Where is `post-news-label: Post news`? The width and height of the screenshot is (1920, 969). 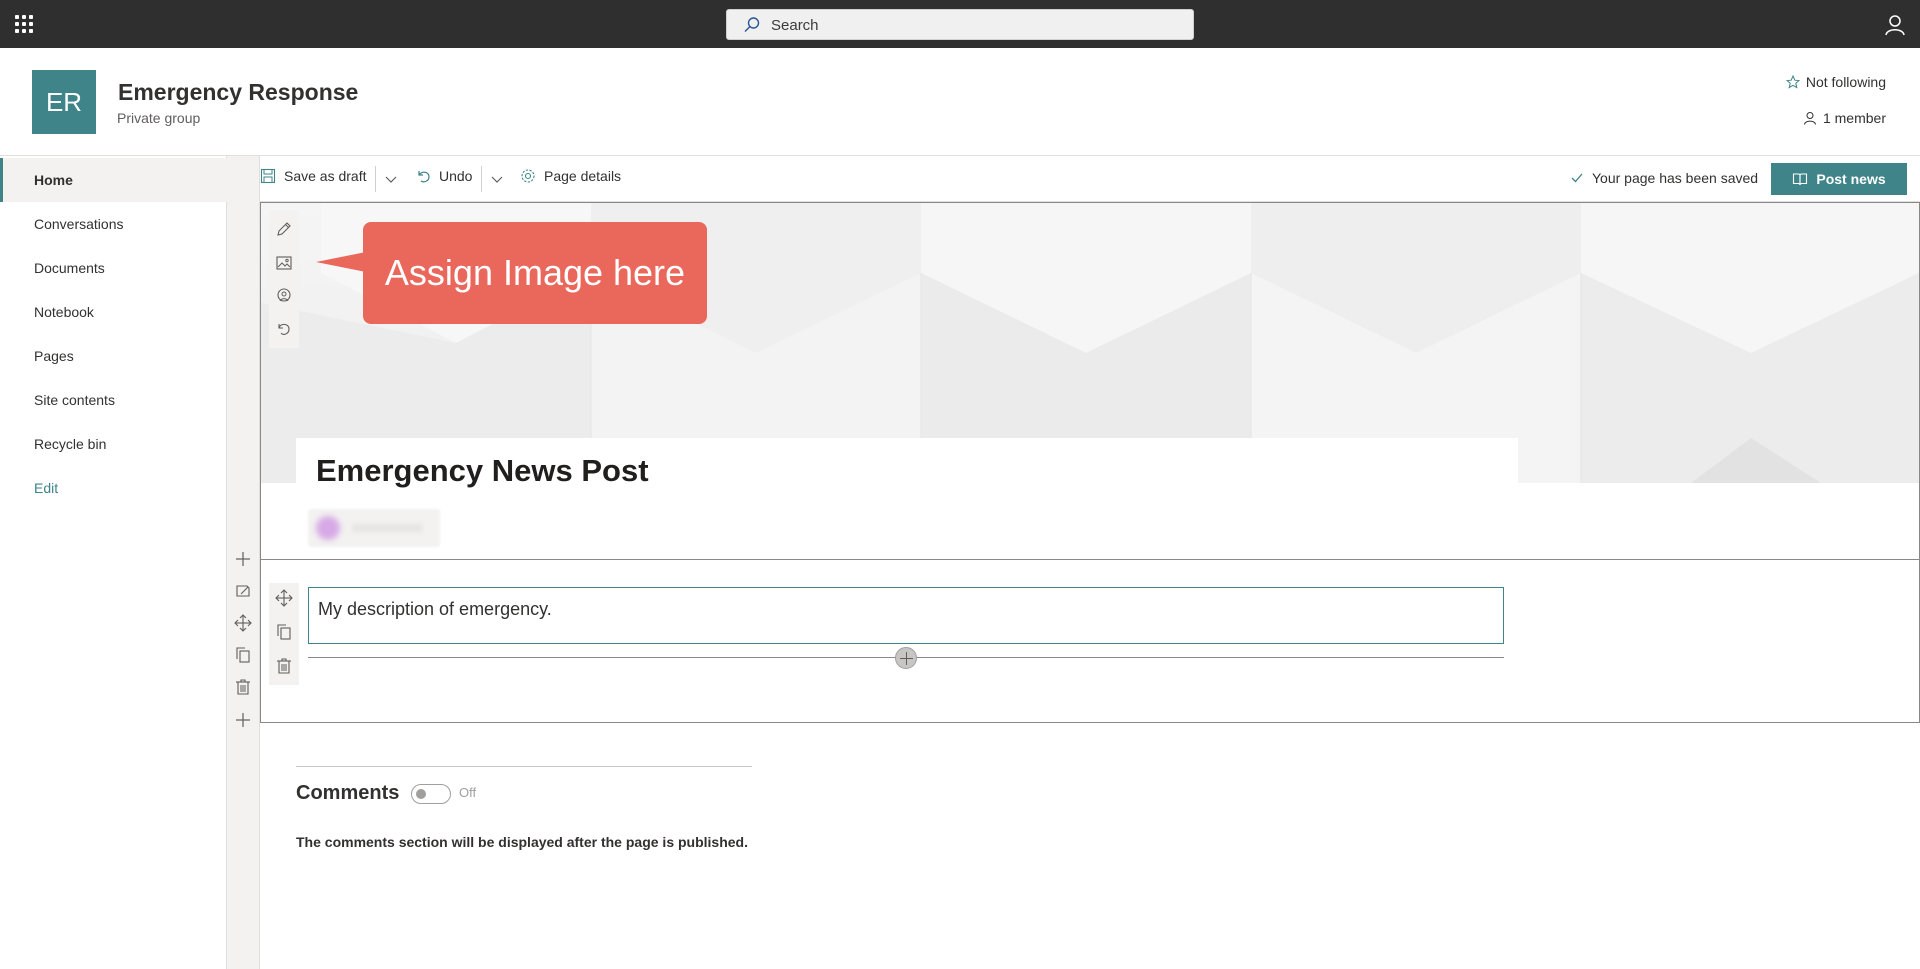 post-news-label: Post news is located at coordinates (1851, 179).